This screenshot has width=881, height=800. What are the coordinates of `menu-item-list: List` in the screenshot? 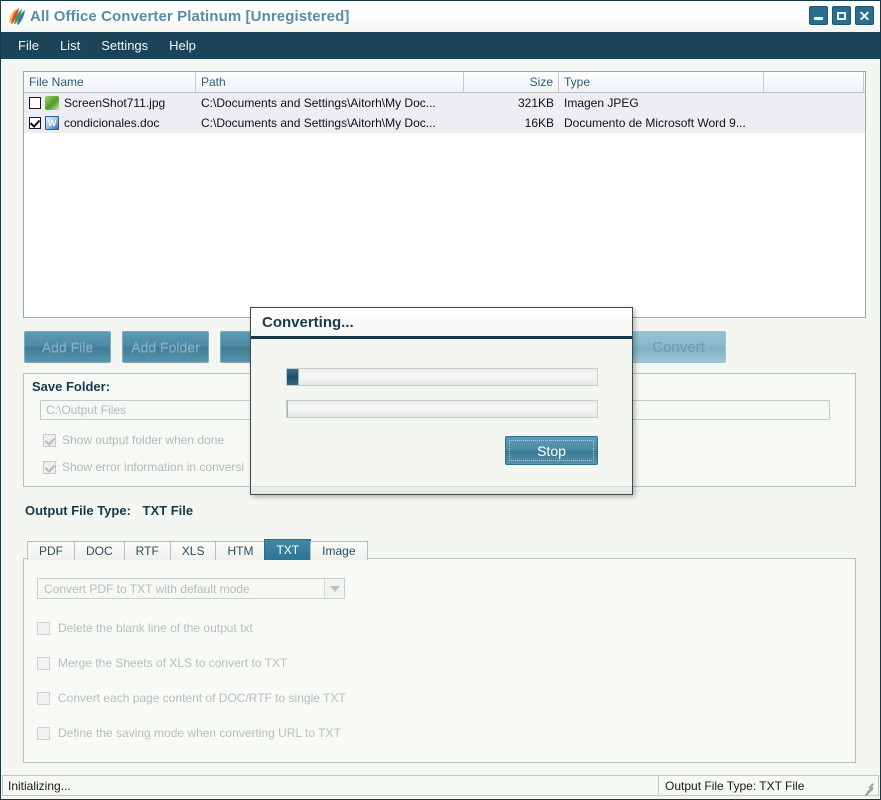 It's located at (70, 45).